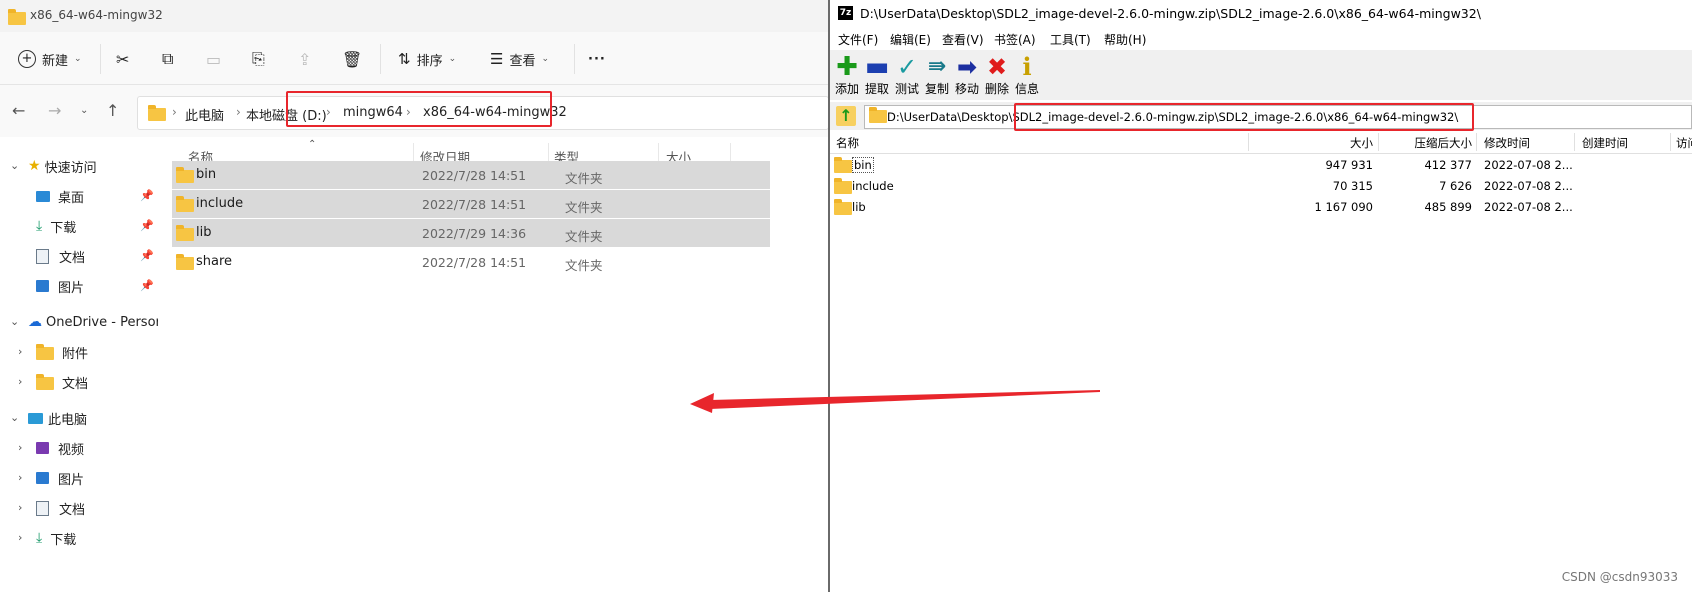  I want to click on menu-file: 文件(F), so click(858, 39).